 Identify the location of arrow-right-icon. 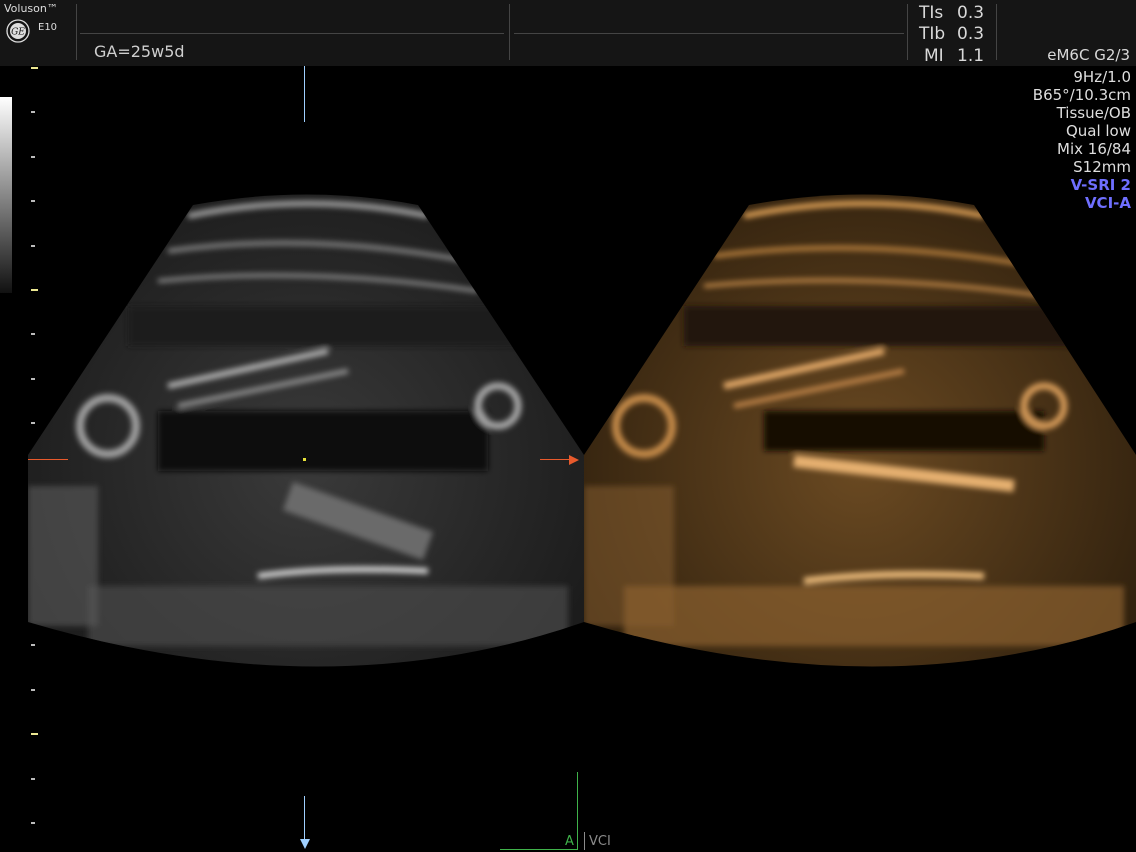
(574, 460).